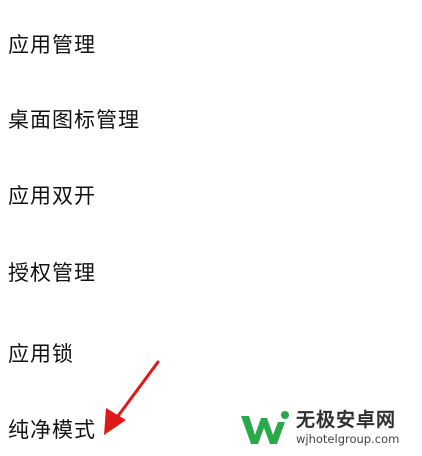  I want to click on menu-item-desktop-icon-management: 桌面图标管理, so click(74, 119).